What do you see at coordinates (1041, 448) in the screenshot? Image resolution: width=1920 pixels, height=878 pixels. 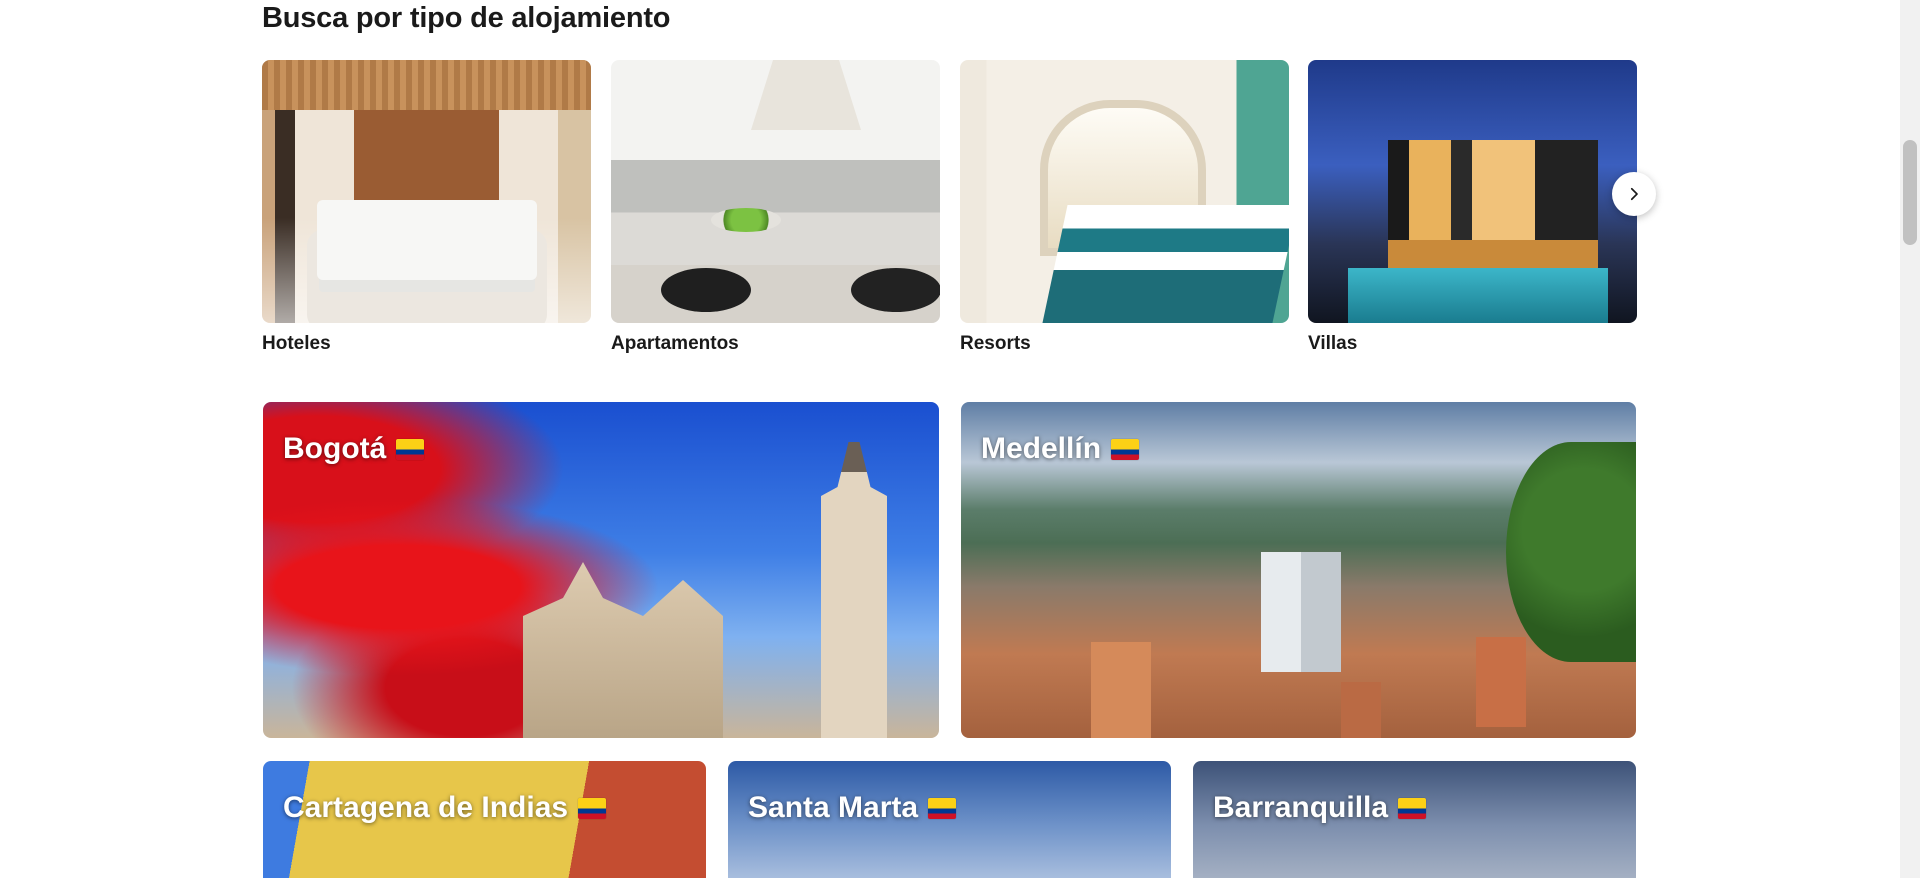 I see `destination-name: Medellín` at bounding box center [1041, 448].